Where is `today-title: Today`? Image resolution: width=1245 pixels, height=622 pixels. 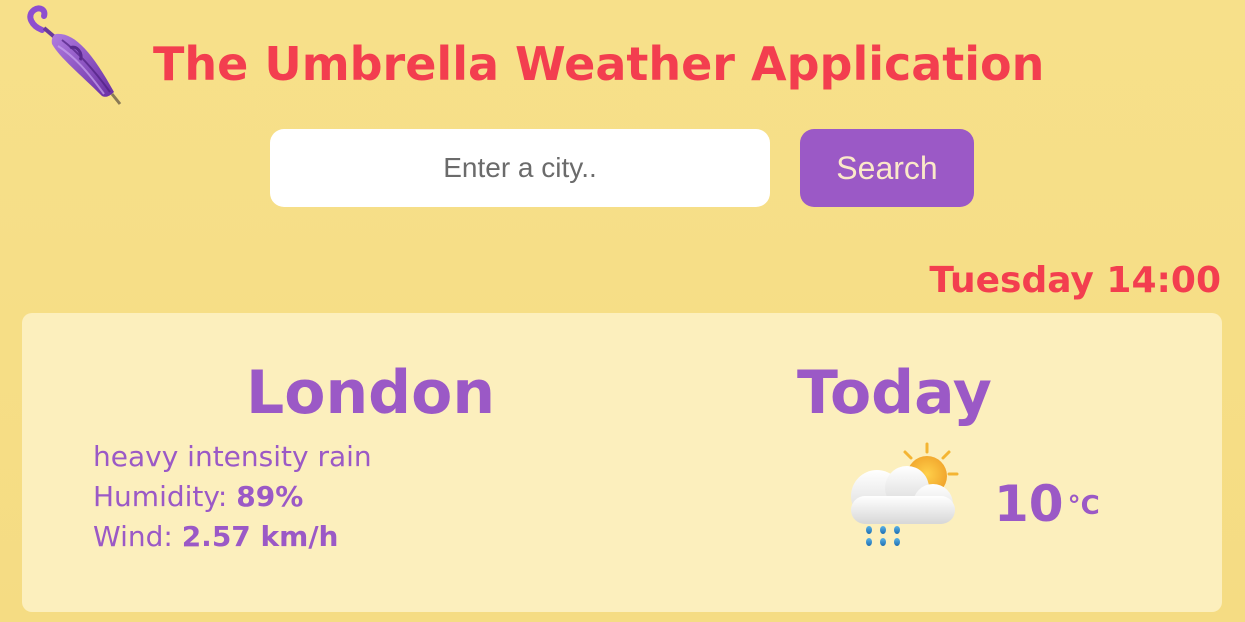
today-title: Today is located at coordinates (894, 393).